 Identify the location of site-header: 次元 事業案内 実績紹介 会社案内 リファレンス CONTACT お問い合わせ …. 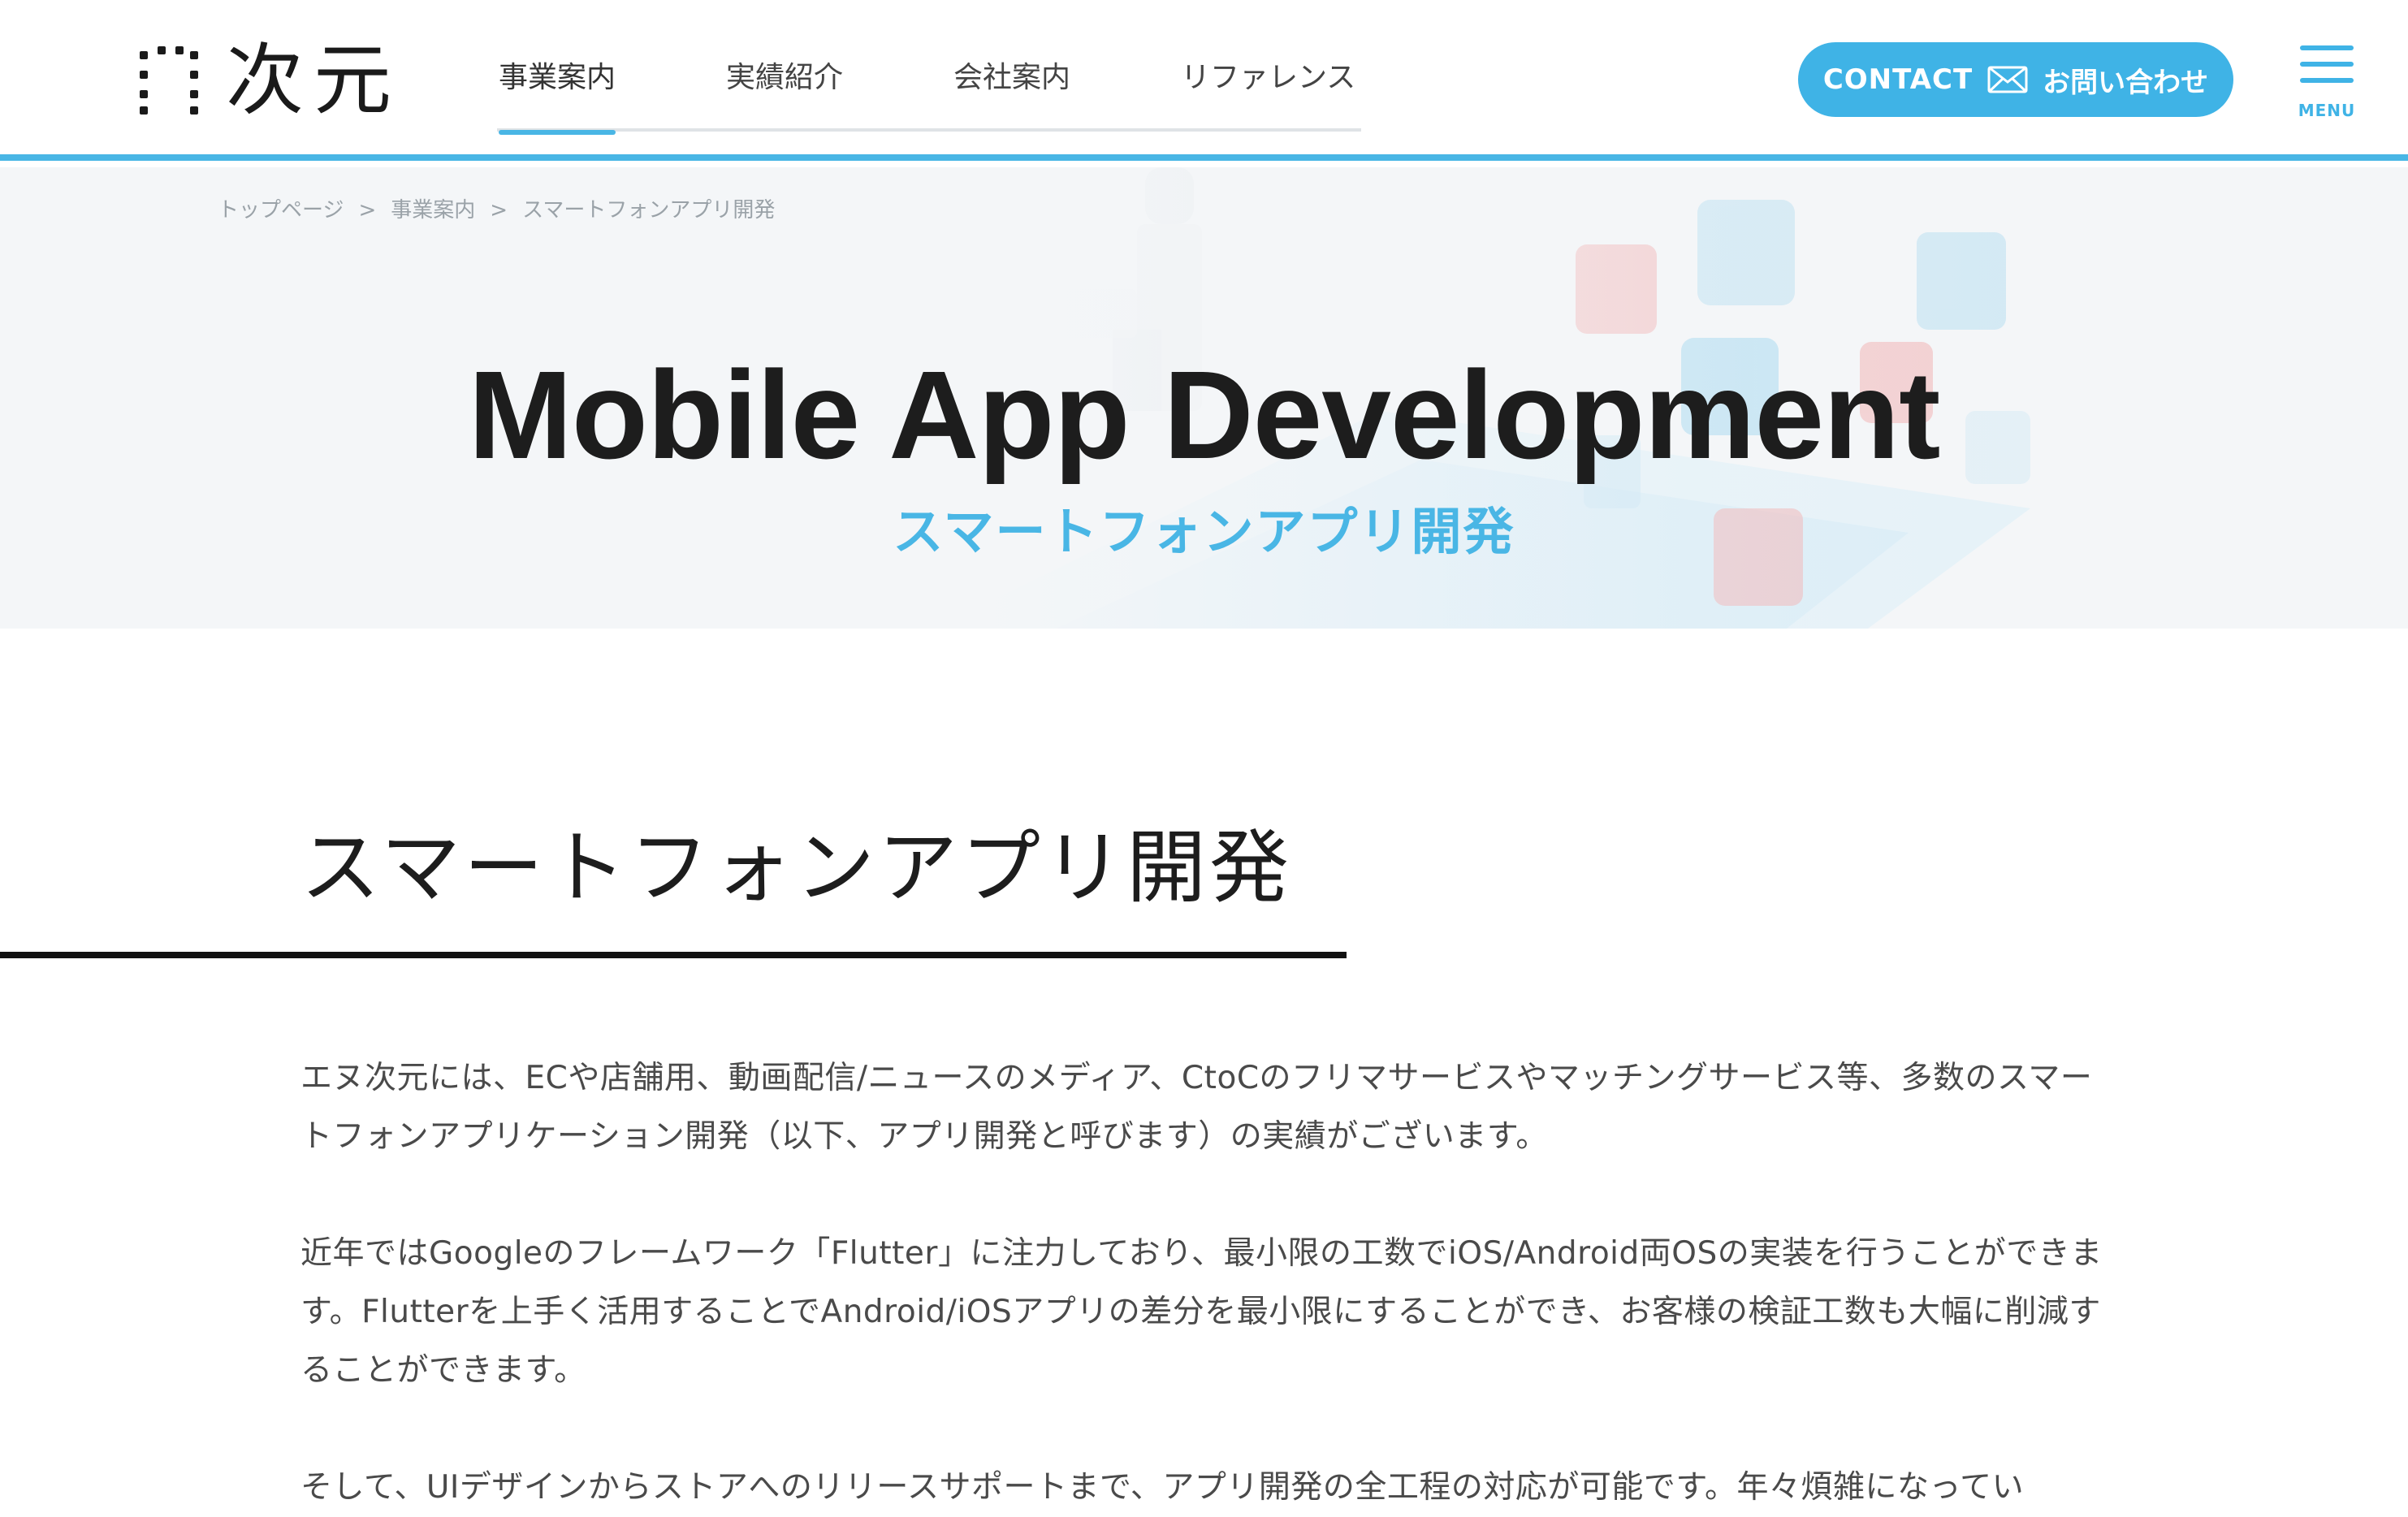
(1204, 80).